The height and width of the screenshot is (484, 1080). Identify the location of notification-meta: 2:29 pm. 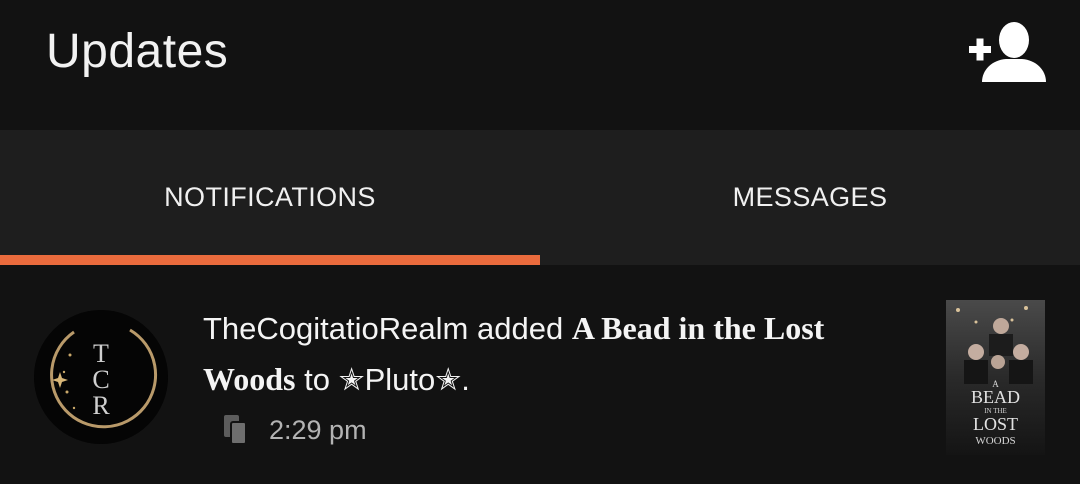
(294, 430).